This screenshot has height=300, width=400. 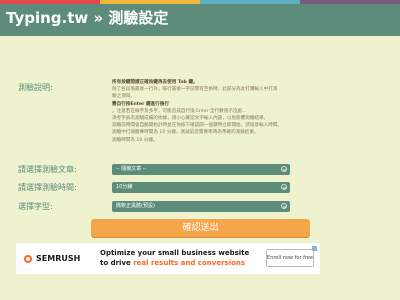 I want to click on description-line: 測驗前時間會自動開始計時並在你按下確認開一個鍵時立即開始，請留意輸入時間。, so click(x=197, y=126).